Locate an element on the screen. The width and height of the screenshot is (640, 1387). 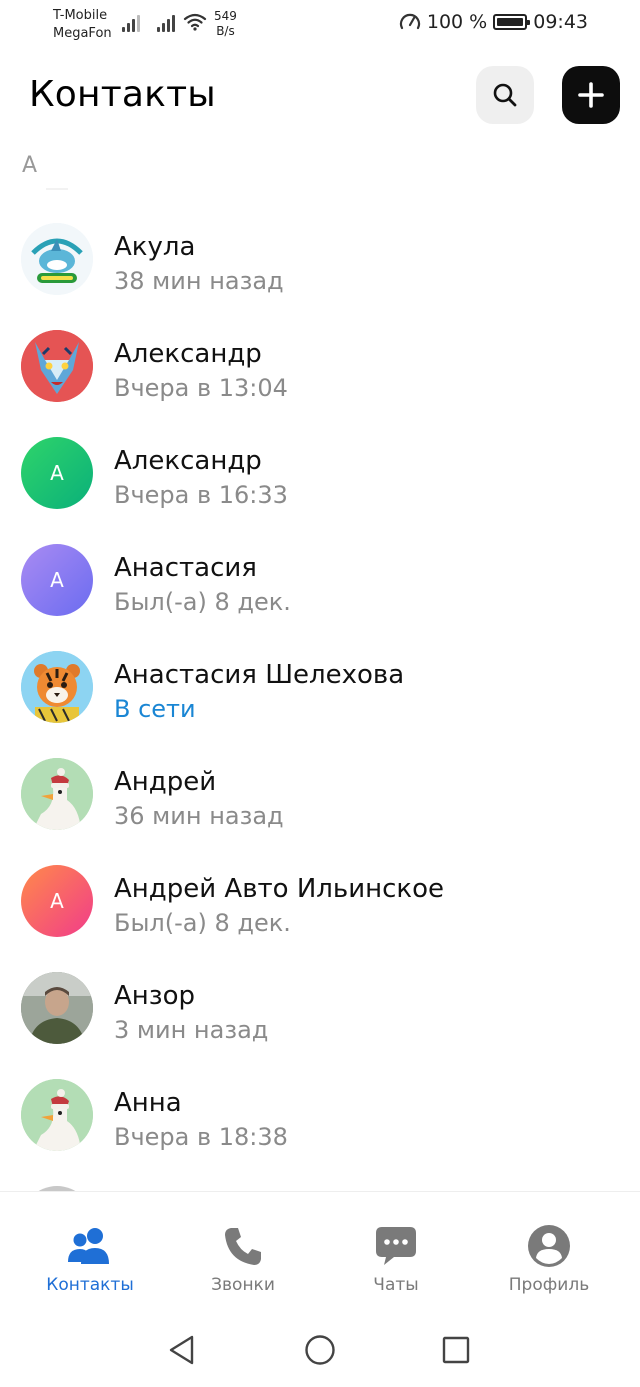
section-letter: А is located at coordinates (30, 165).